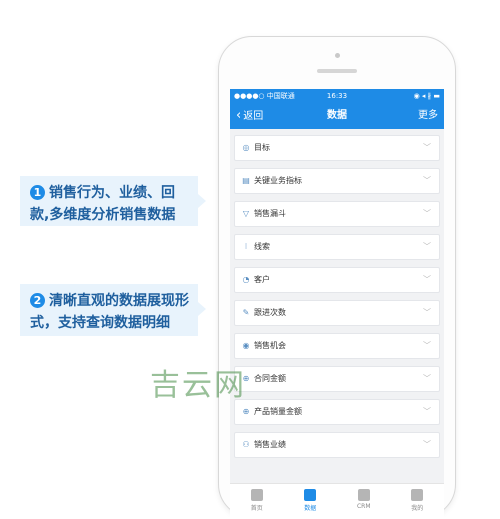 The width and height of the screenshot is (500, 519). Describe the element at coordinates (37, 300) in the screenshot. I see `number-badge-2: 2` at that location.